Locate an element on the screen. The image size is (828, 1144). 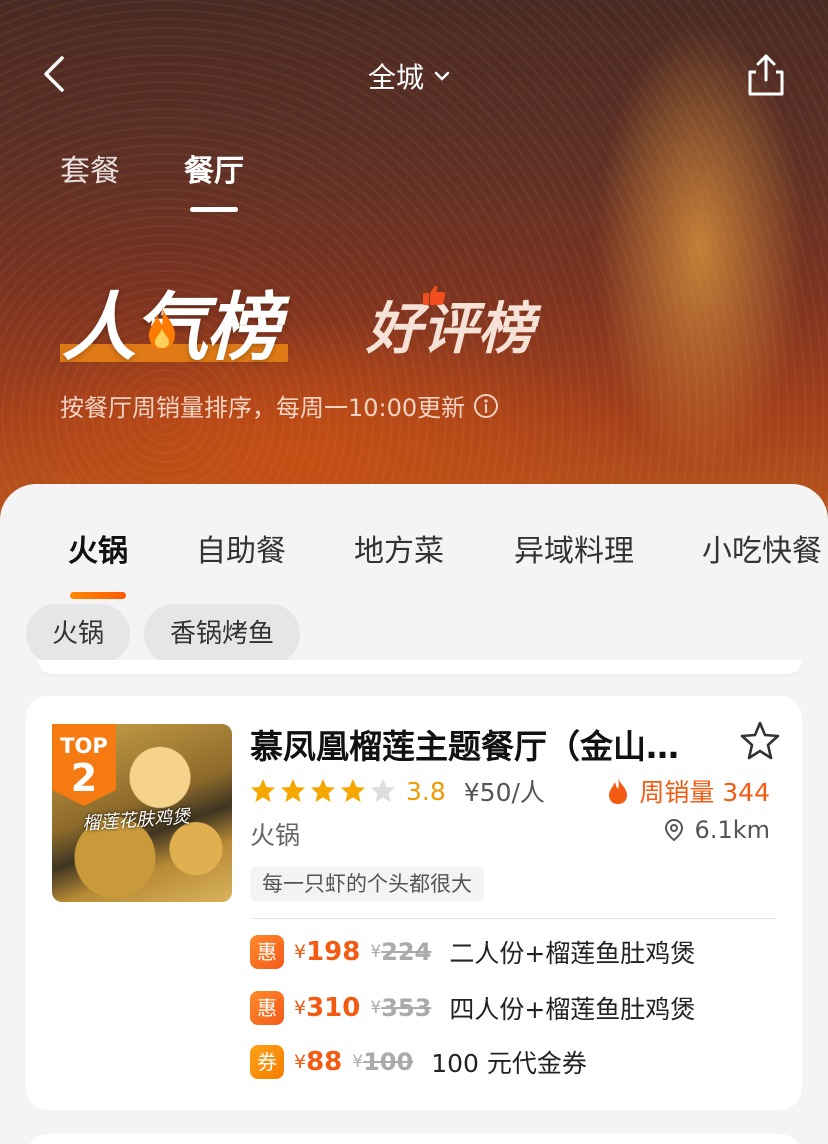
rank-number: 2 is located at coordinates (84, 778).